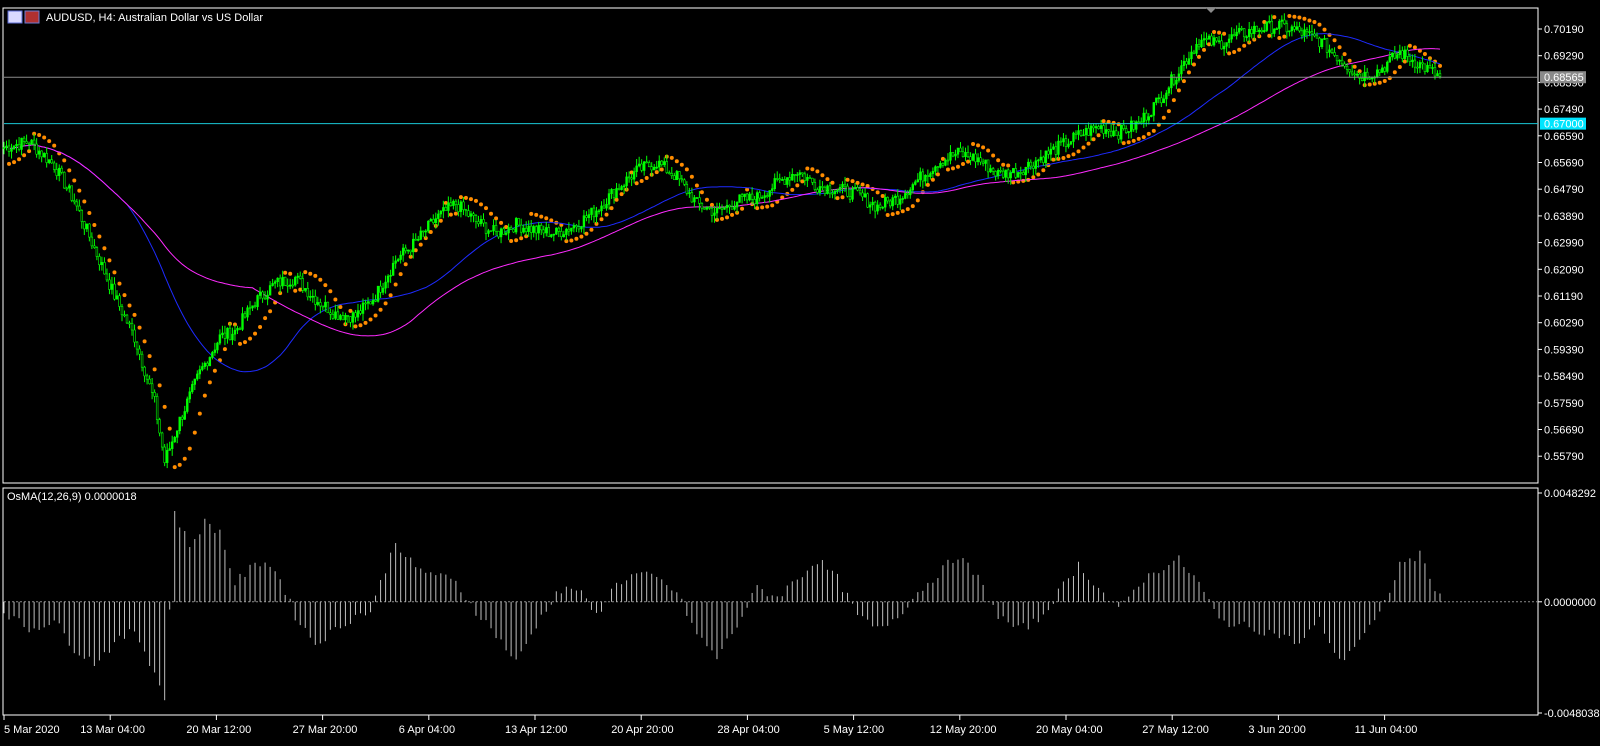 The height and width of the screenshot is (746, 1600). Describe the element at coordinates (32, 17) in the screenshot. I see `flag-icon` at that location.